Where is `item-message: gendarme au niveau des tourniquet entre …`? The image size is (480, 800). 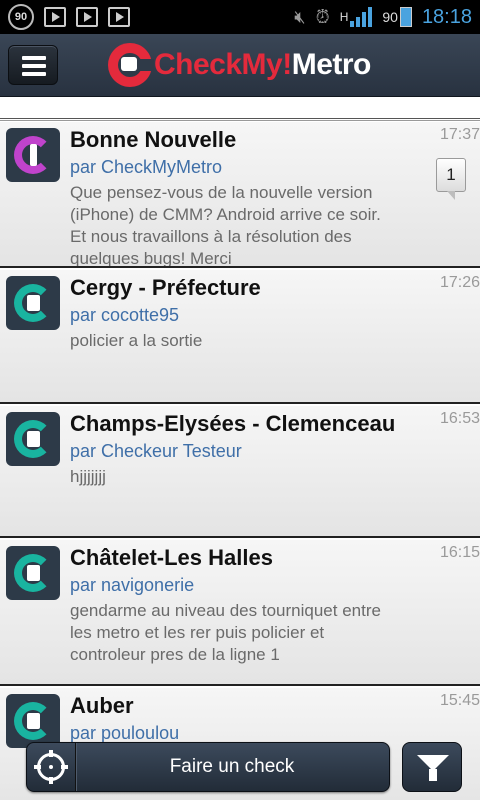 item-message: gendarme au niveau des tourniquet entre … is located at coordinates (225, 632).